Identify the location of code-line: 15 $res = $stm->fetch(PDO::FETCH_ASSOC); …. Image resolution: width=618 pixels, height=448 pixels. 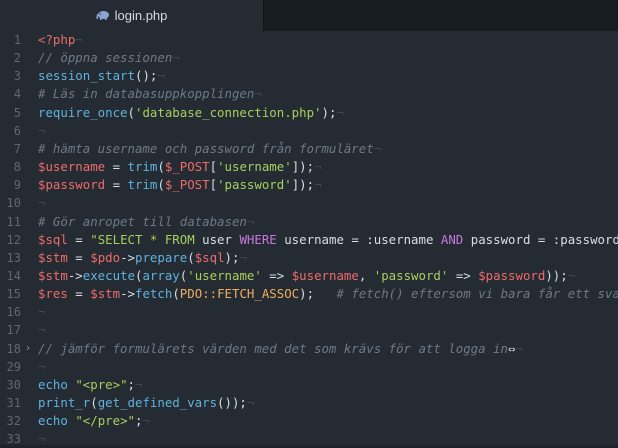
(309, 294).